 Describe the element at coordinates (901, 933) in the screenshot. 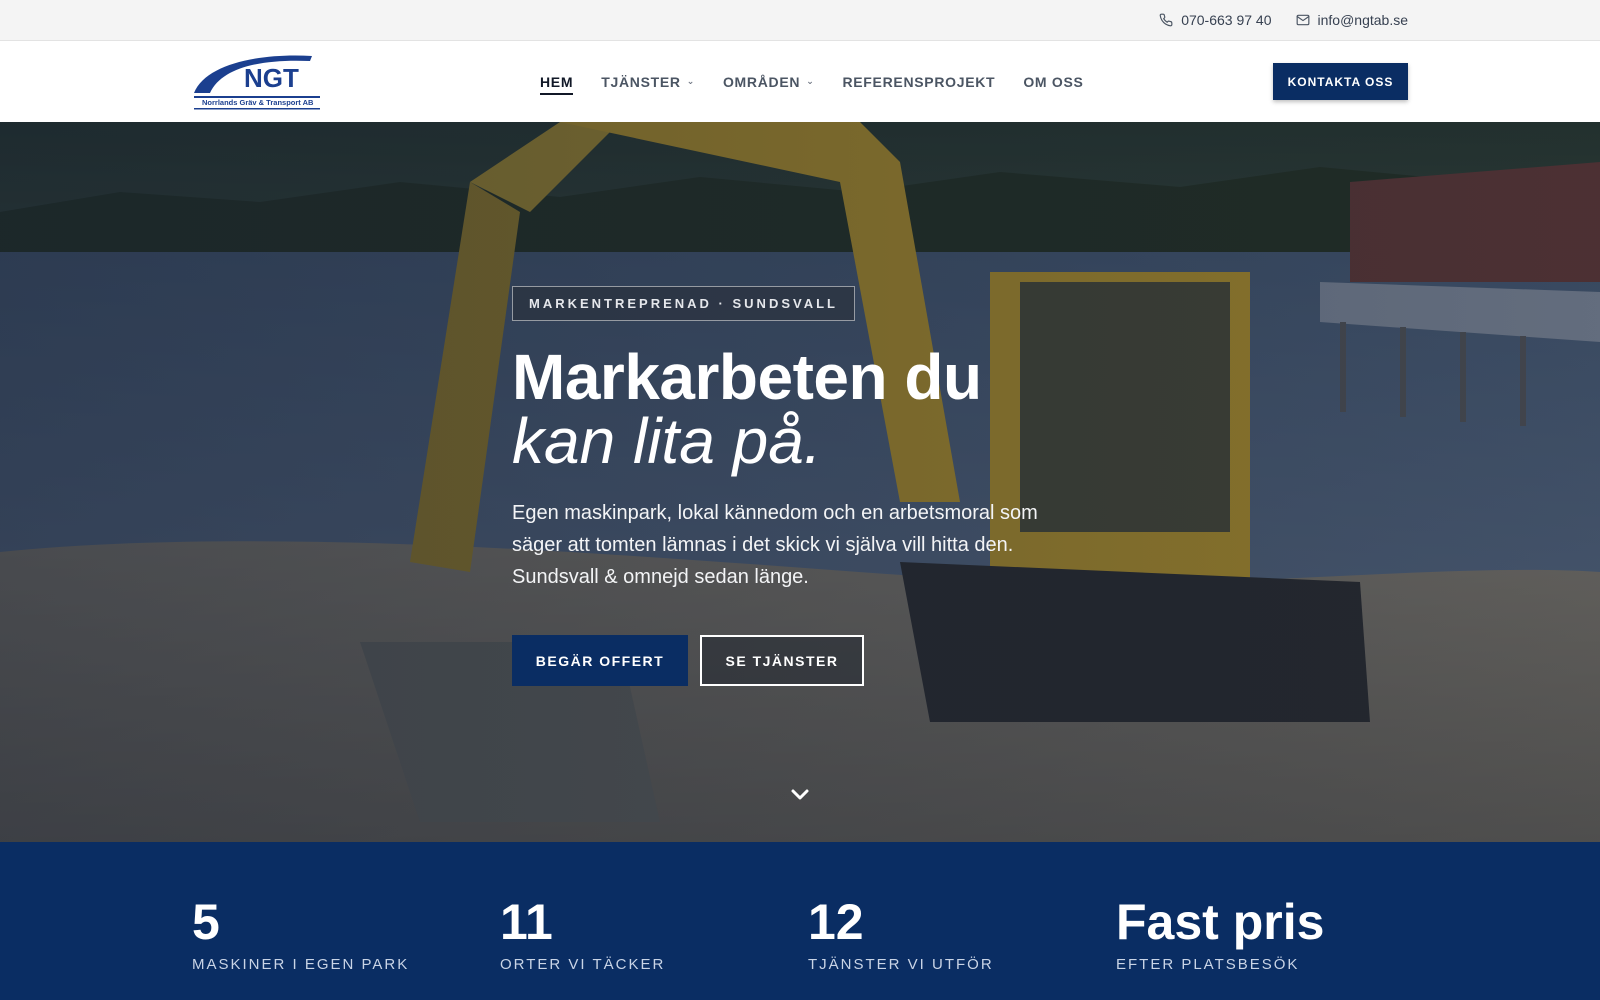

I see `stat-services: 12 TJÄNSTER VI UTFÖR` at that location.